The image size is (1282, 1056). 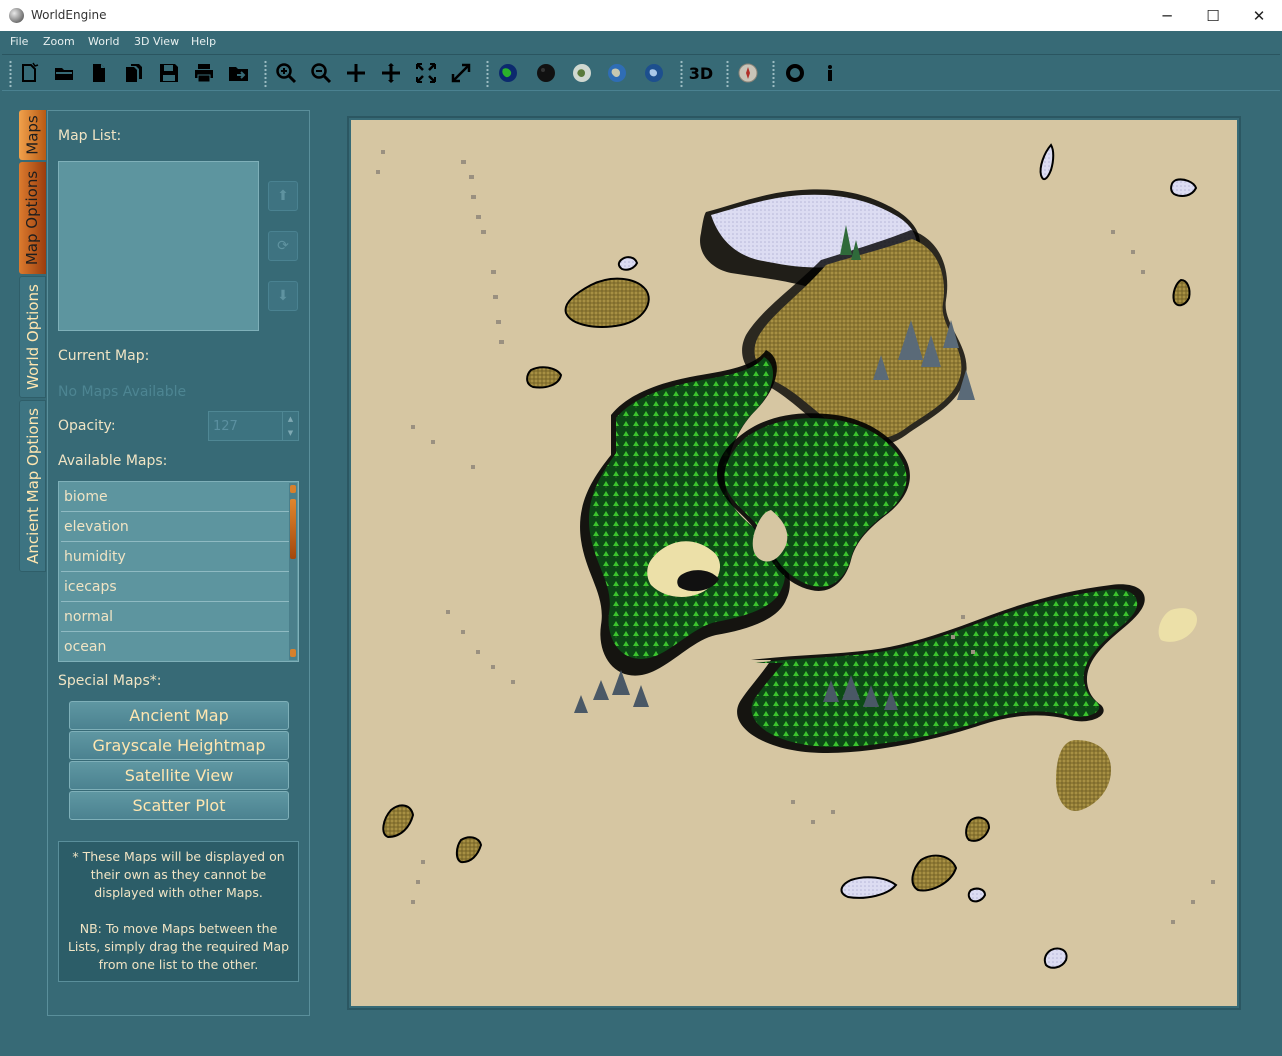 I want to click on menu-zoom: Zoom, so click(x=59, y=41).